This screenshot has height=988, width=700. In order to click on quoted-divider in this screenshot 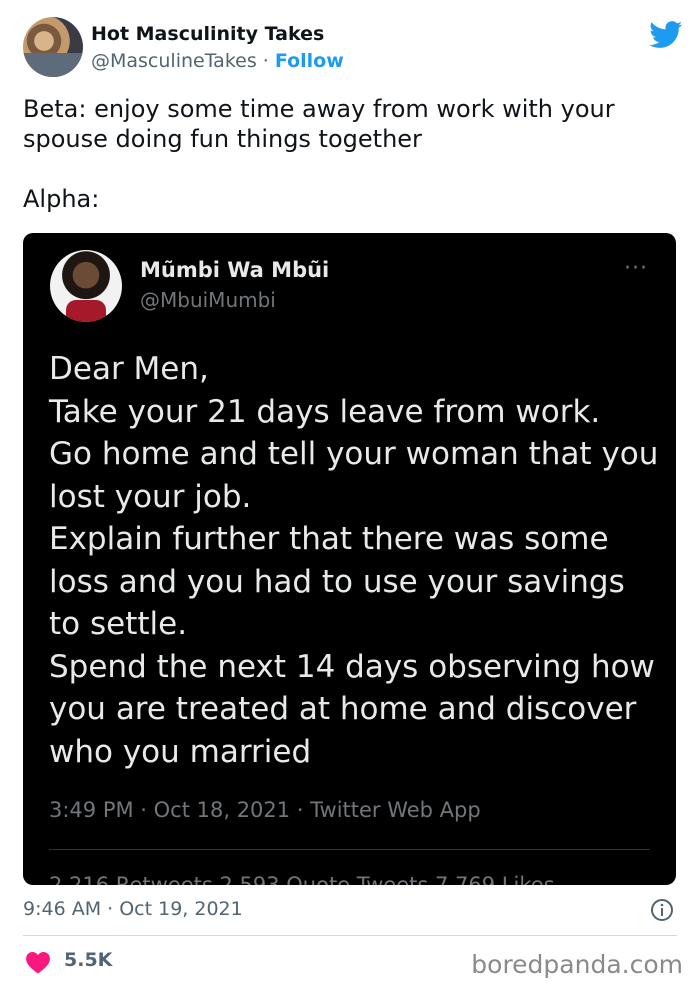, I will do `click(349, 849)`.